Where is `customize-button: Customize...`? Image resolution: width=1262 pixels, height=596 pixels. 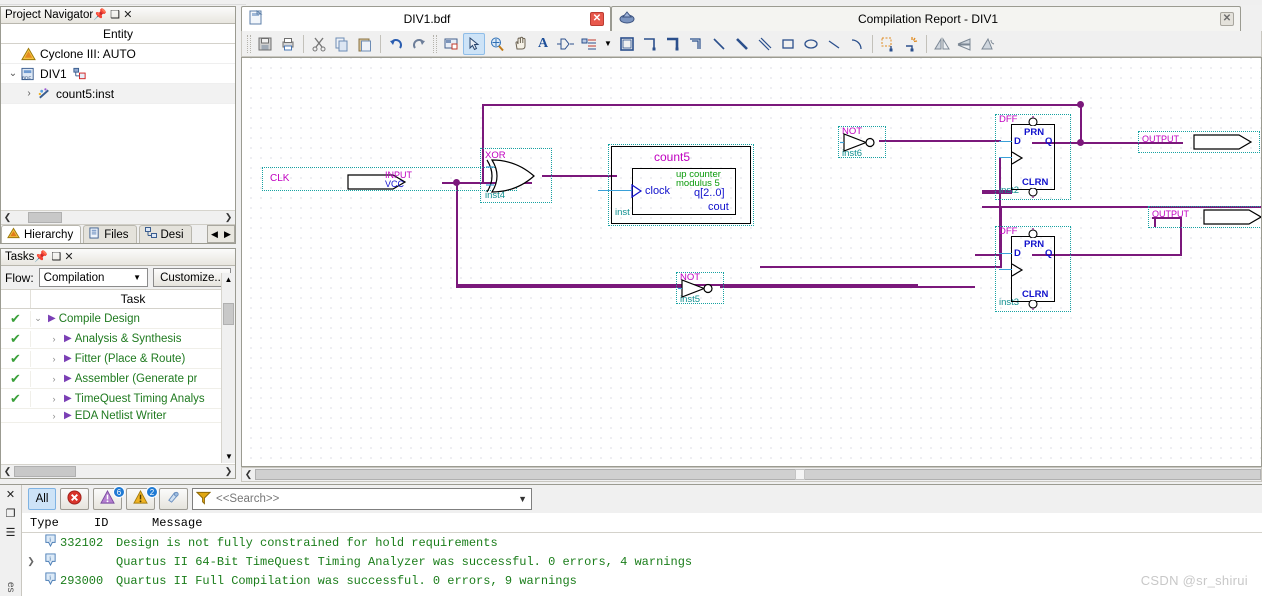 customize-button: Customize... is located at coordinates (192, 277).